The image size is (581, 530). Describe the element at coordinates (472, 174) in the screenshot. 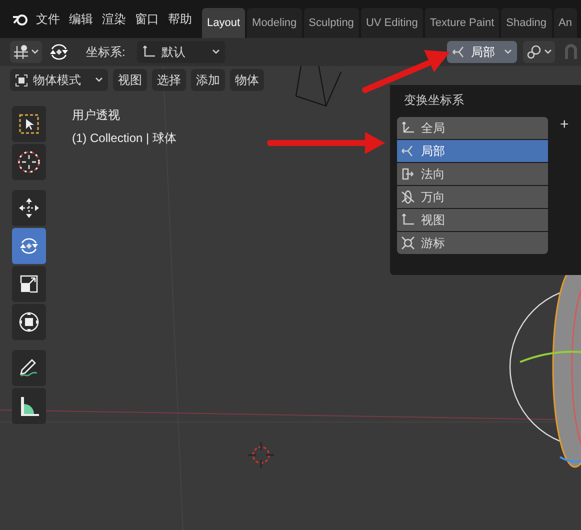

I see `orientation-option: 法向` at that location.